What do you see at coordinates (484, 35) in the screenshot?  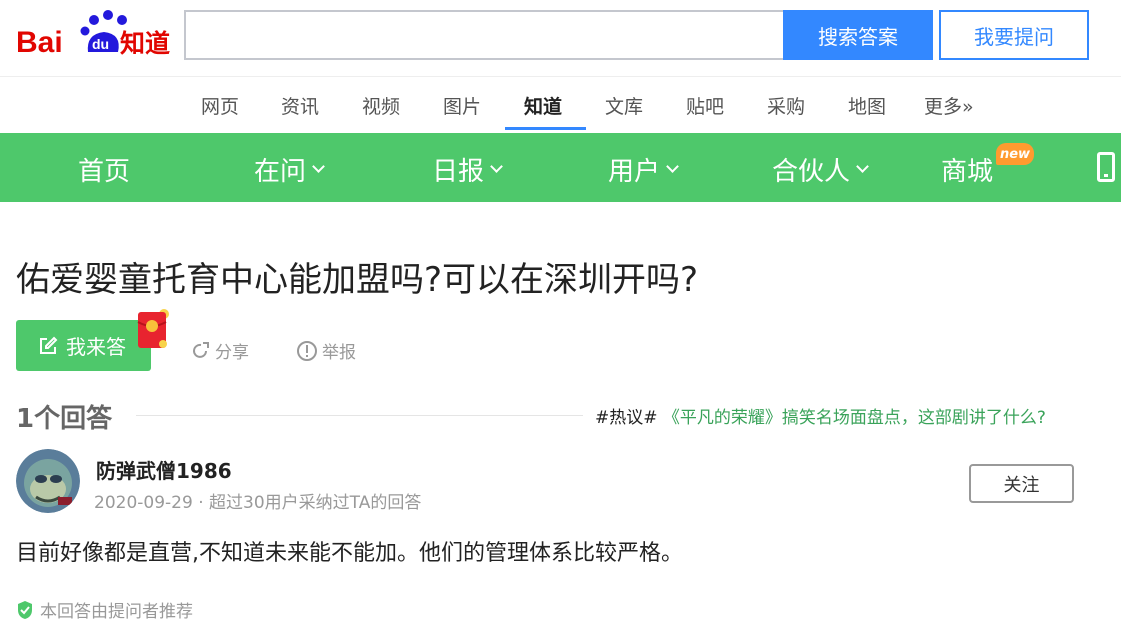 I see `search-input` at bounding box center [484, 35].